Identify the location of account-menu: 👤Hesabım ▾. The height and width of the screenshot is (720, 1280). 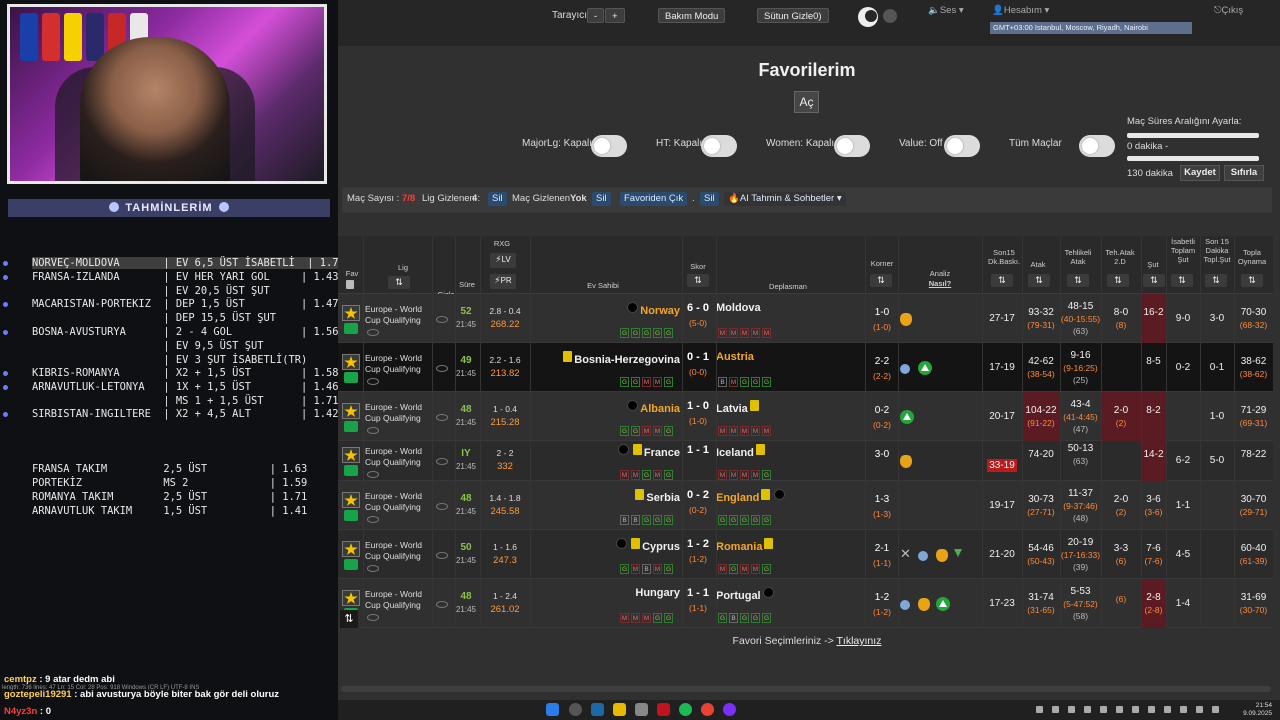
(1020, 10).